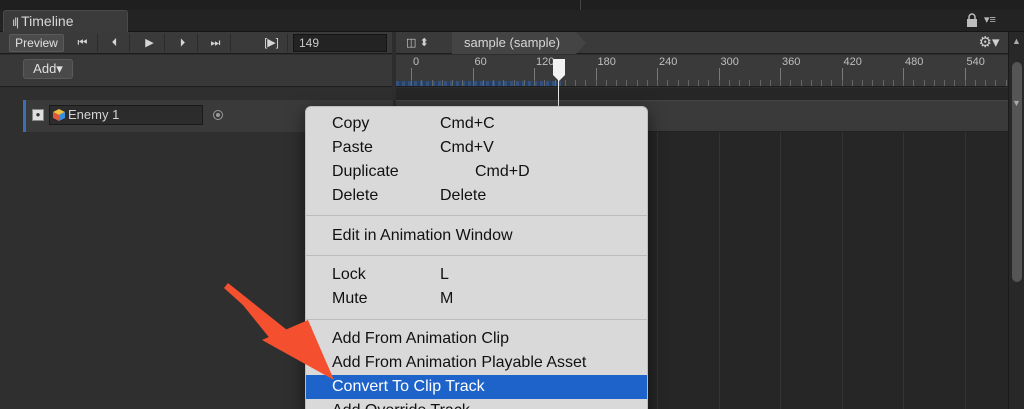 This screenshot has height=409, width=1024. Describe the element at coordinates (729, 62) in the screenshot. I see `ruler-label: 300` at that location.